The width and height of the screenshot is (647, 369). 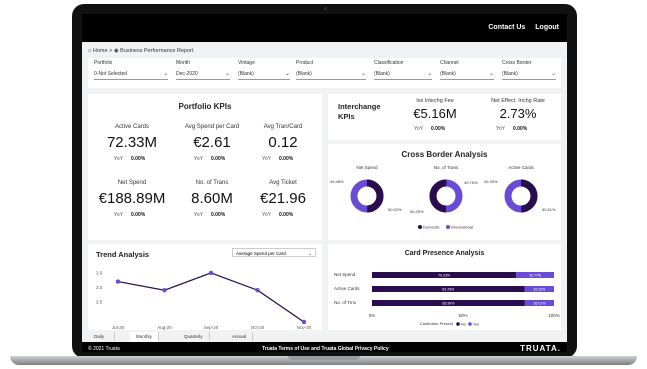 What do you see at coordinates (132, 142) in the screenshot?
I see `kpi-value: 72.33M` at bounding box center [132, 142].